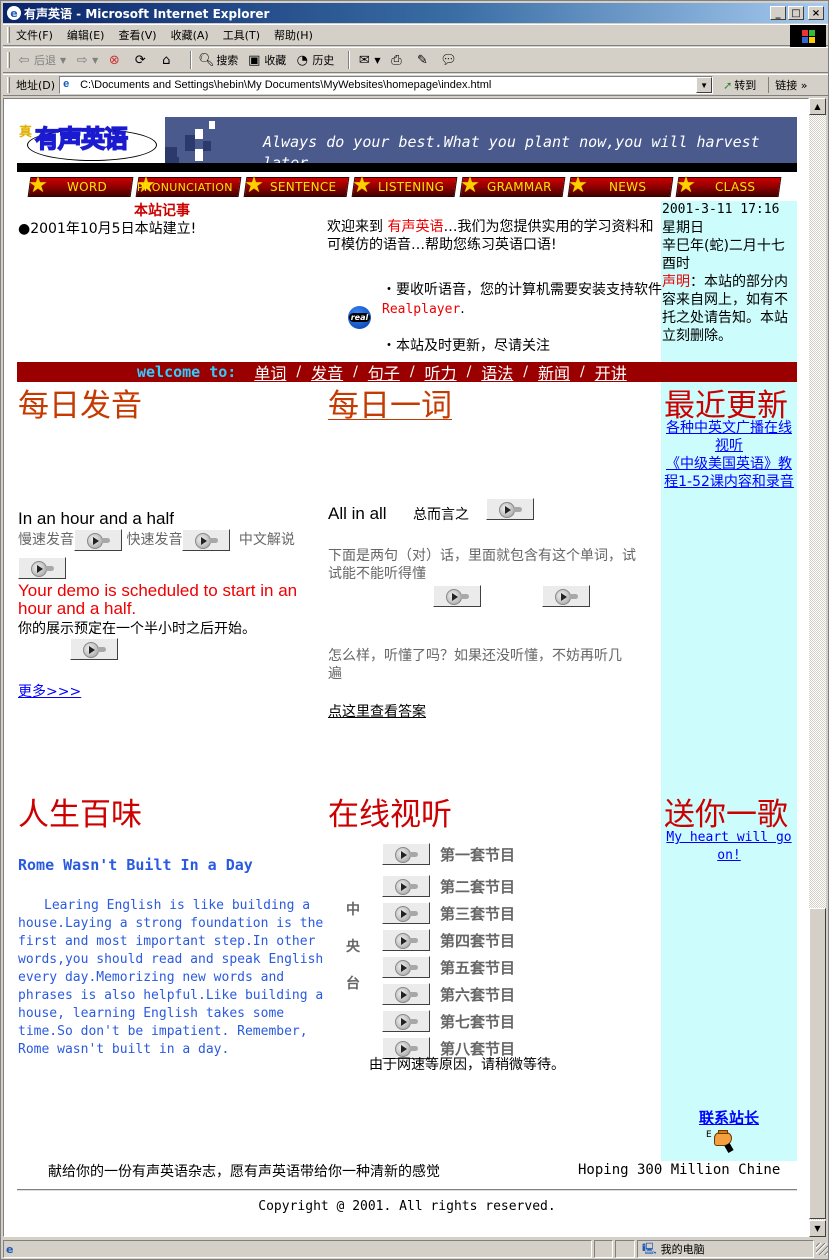 Image resolution: width=829 pixels, height=1260 pixels. What do you see at coordinates (270, 372) in the screenshot?
I see `link-words: 单词` at bounding box center [270, 372].